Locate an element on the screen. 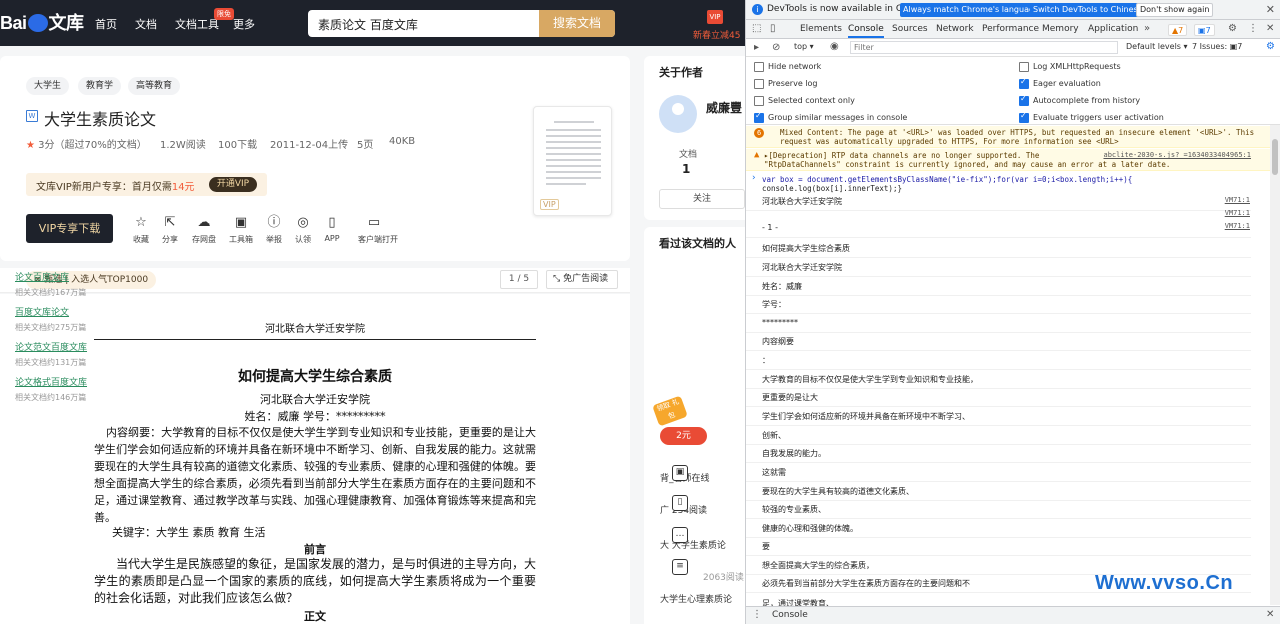 The width and height of the screenshot is (1280, 624). nav-docs: 文档 is located at coordinates (146, 24).